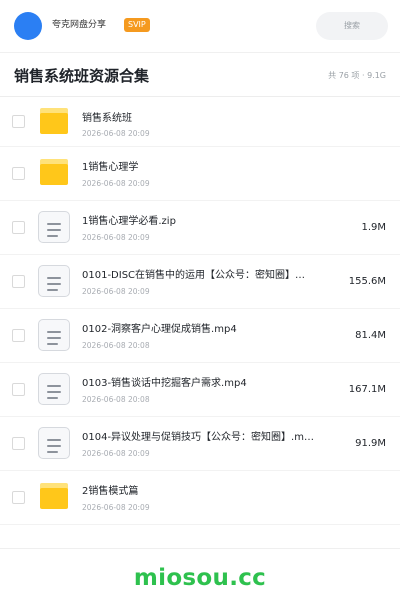  I want to click on search-input: 搜索, so click(352, 26).